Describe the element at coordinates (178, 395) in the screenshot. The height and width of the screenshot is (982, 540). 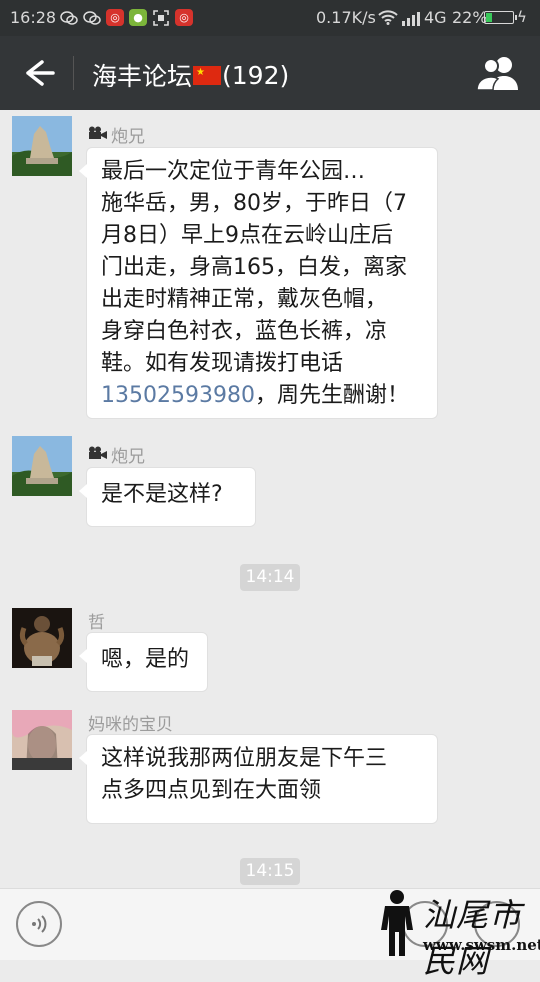
I see `phone-number-link: 13502593980` at that location.